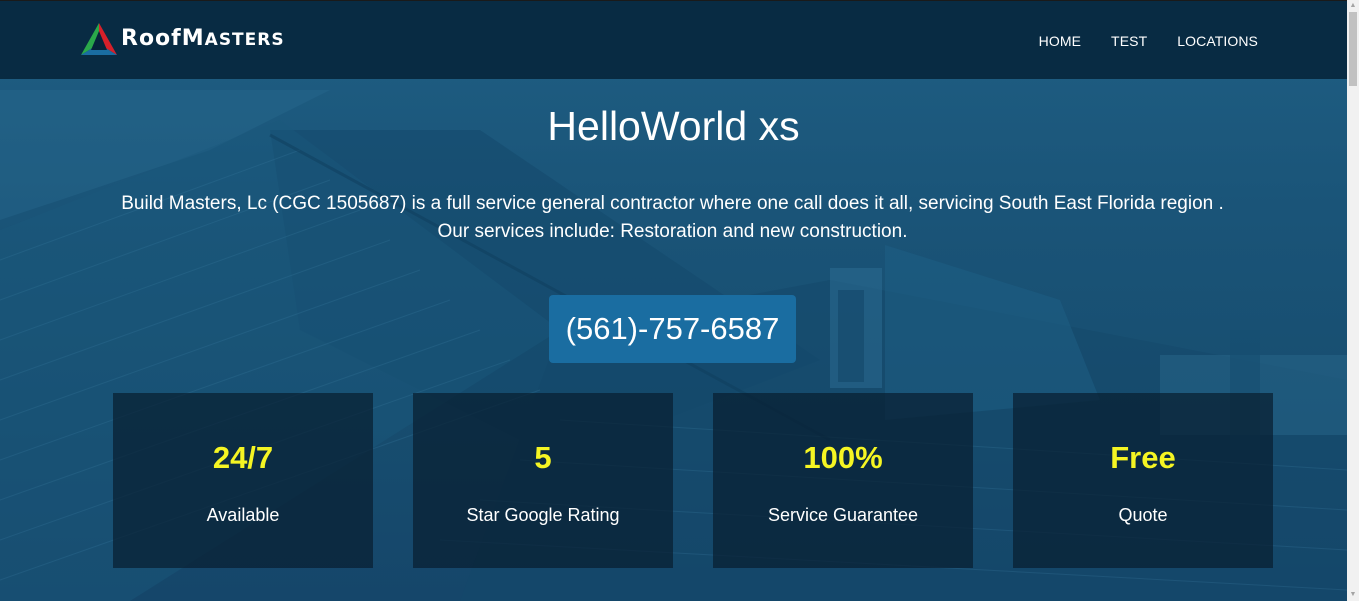 The image size is (1359, 601). Describe the element at coordinates (243, 480) in the screenshot. I see `stat-card-availability: 24/7 Available` at that location.